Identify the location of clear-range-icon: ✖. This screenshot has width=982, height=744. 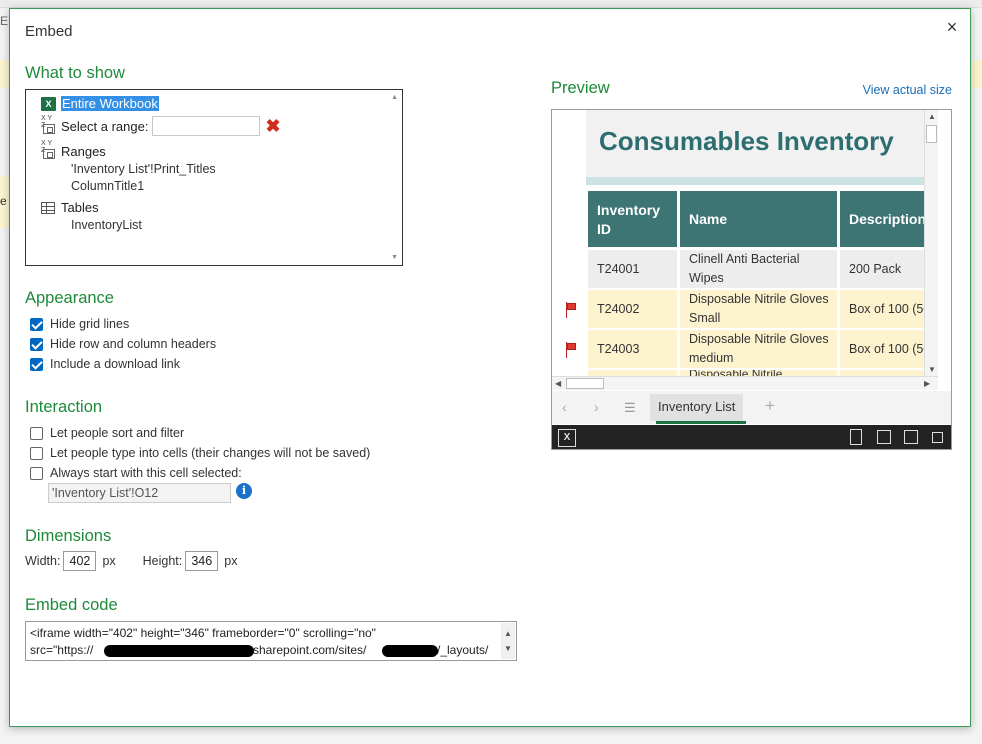
(272, 126).